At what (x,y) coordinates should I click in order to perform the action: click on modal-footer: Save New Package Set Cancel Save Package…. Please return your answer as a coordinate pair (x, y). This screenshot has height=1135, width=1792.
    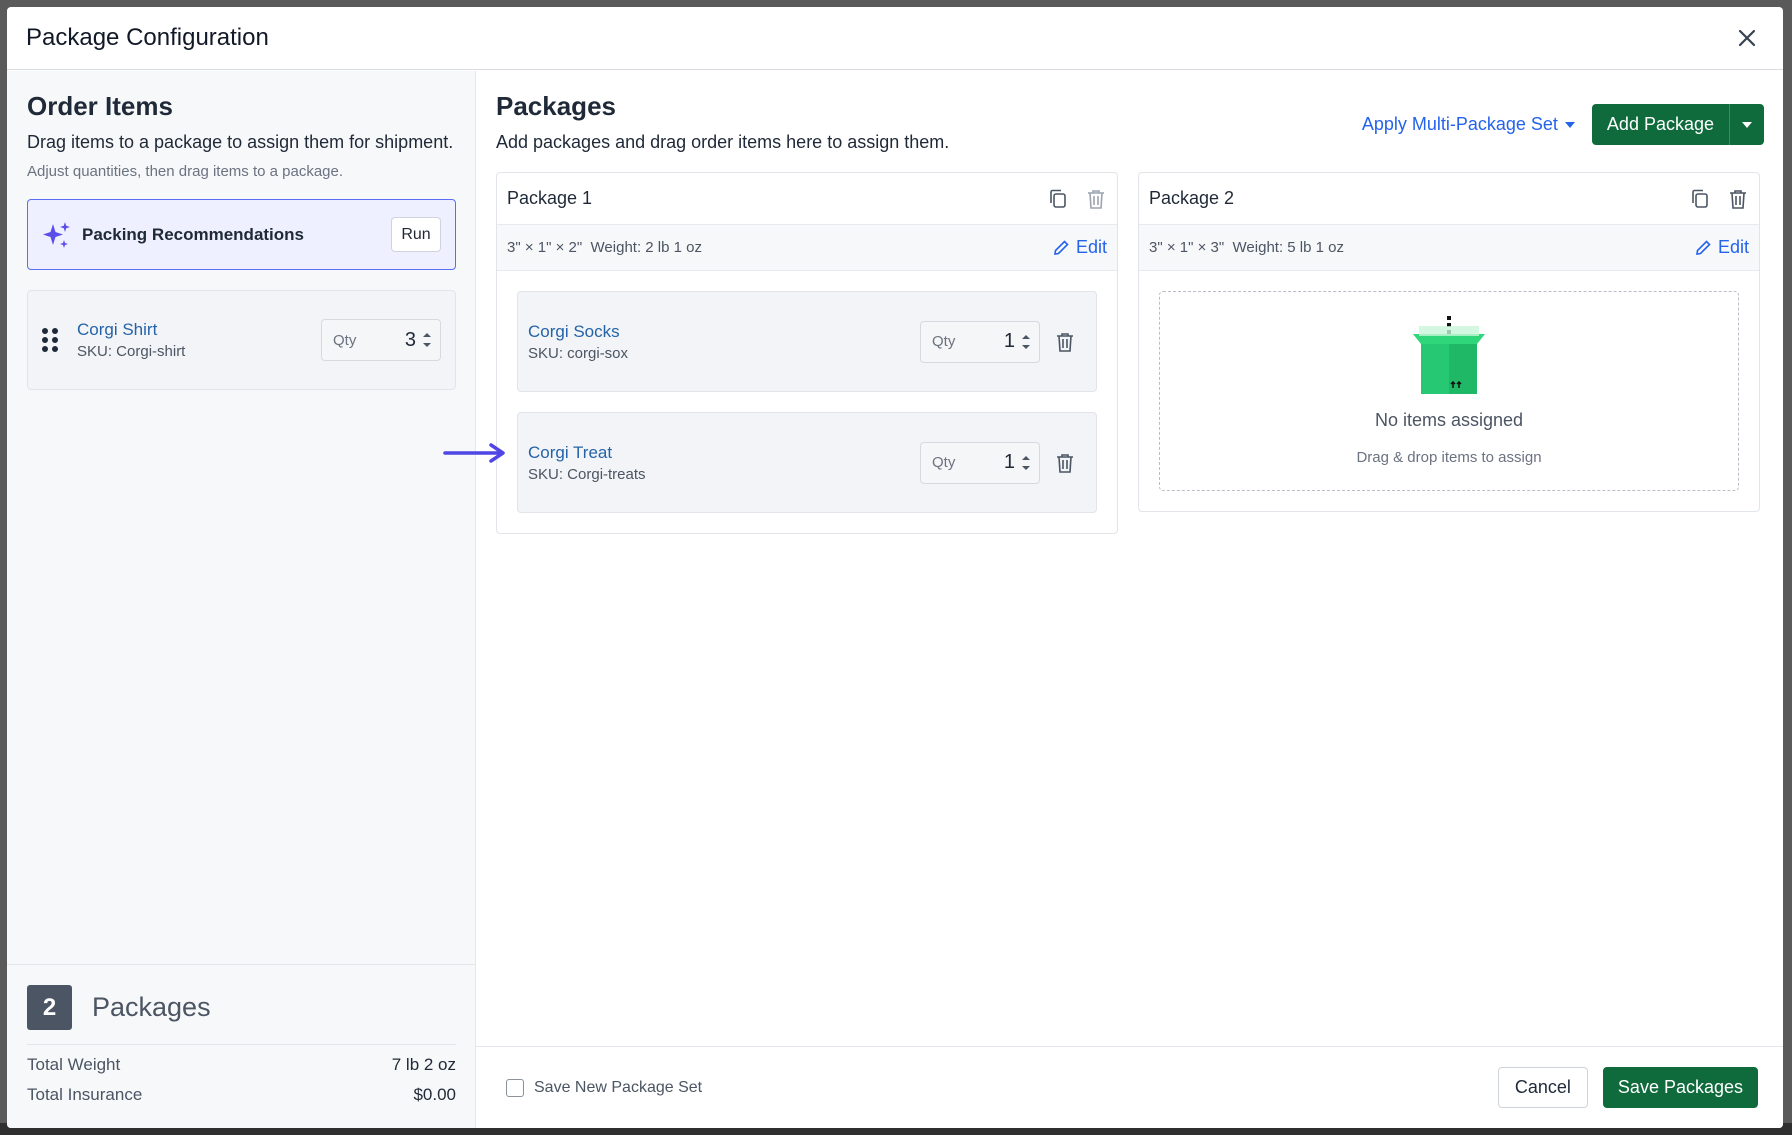
    Looking at the image, I should click on (1129, 1087).